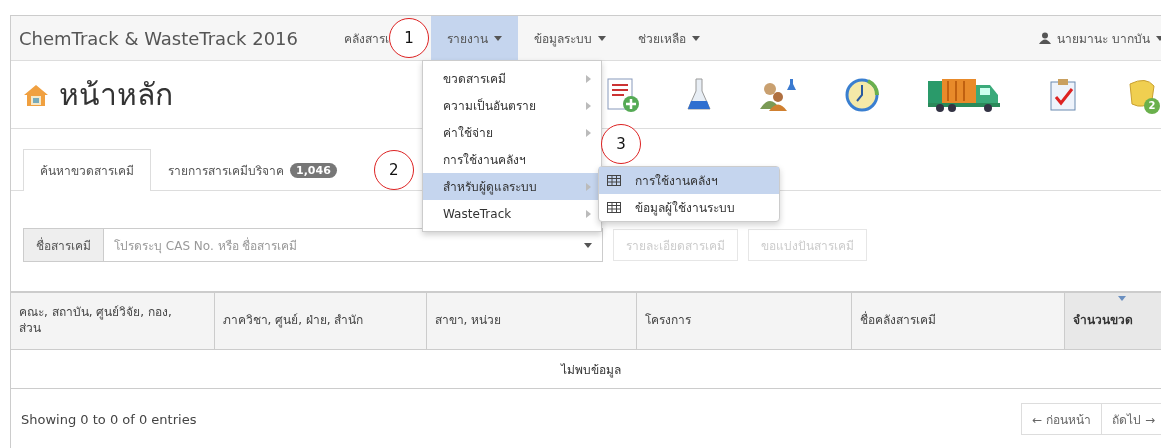 This screenshot has width=1161, height=448. I want to click on page-title: หน้าหลัก, so click(116, 95).